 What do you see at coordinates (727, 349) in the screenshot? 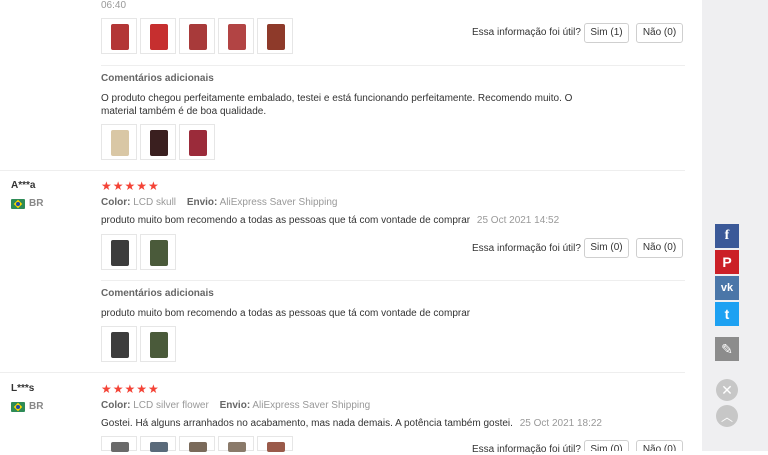
I see `edit-icon: ✎` at bounding box center [727, 349].